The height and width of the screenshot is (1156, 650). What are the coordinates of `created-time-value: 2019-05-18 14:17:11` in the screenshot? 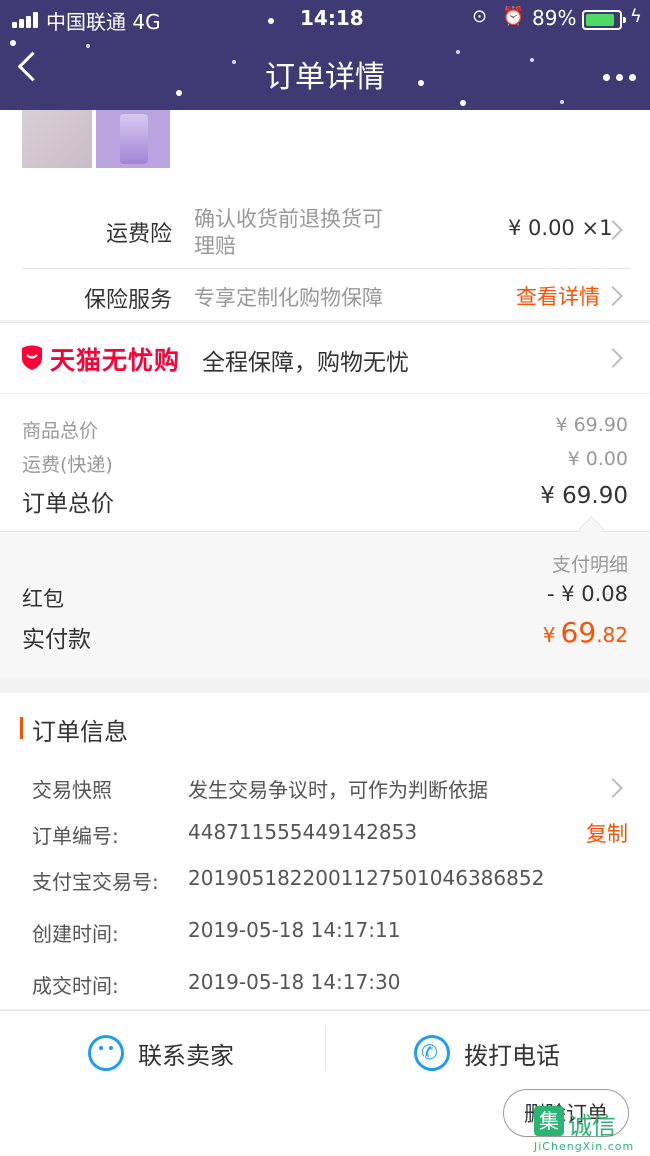 It's located at (294, 930).